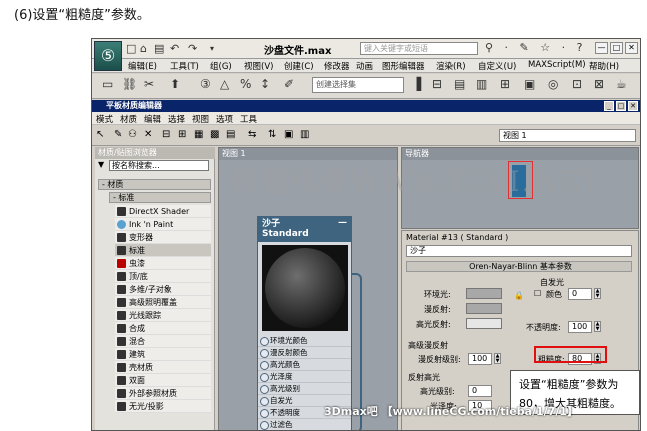 This screenshot has width=647, height=431. What do you see at coordinates (163, 380) in the screenshot?
I see `material-item: 双面` at bounding box center [163, 380].